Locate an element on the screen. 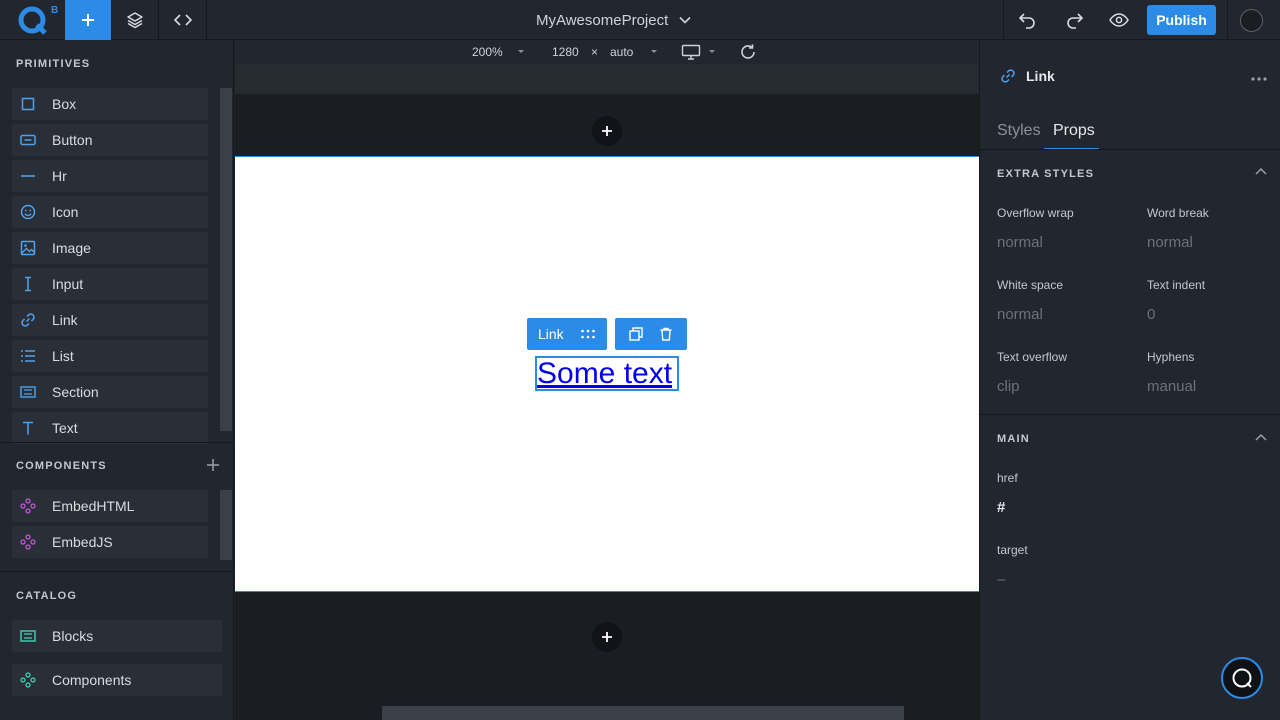  item-label: Icon is located at coordinates (65, 212).